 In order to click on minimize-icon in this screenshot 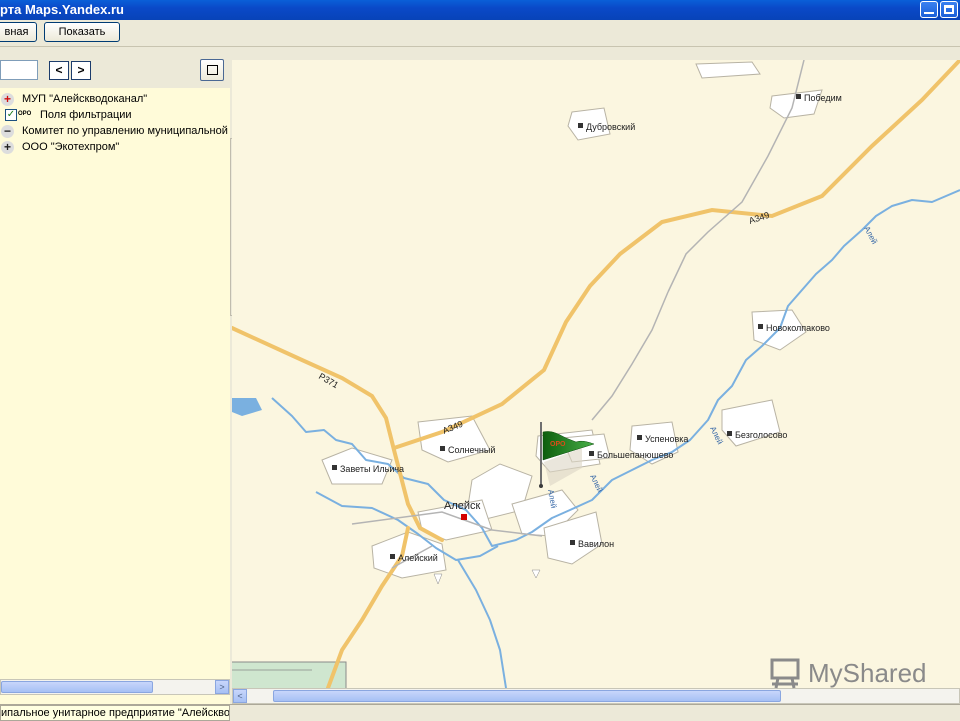, I will do `click(929, 13)`.